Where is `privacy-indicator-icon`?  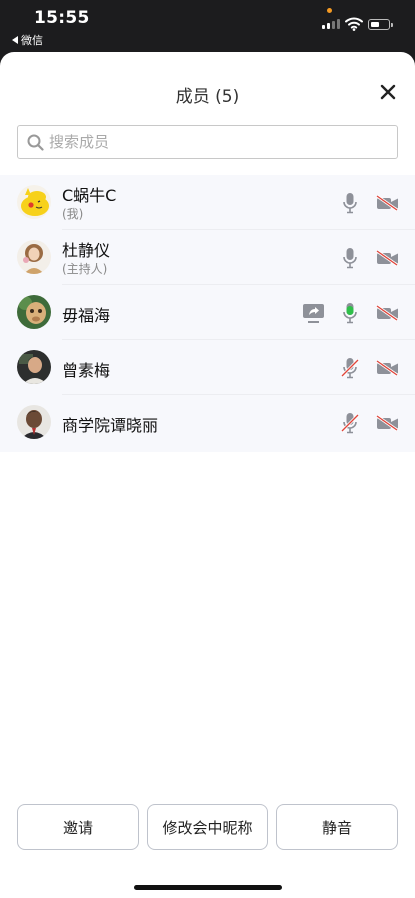
privacy-indicator-icon is located at coordinates (329, 10).